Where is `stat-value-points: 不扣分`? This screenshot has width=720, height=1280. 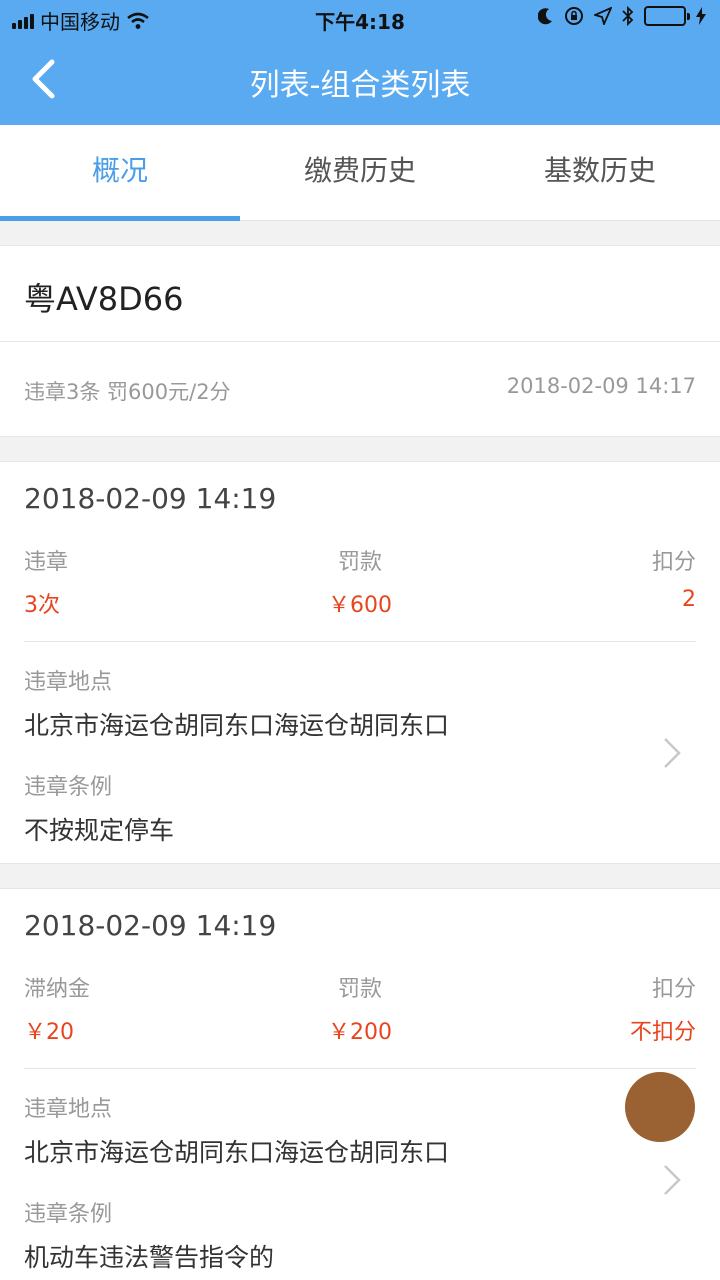 stat-value-points: 不扣分 is located at coordinates (662, 1032).